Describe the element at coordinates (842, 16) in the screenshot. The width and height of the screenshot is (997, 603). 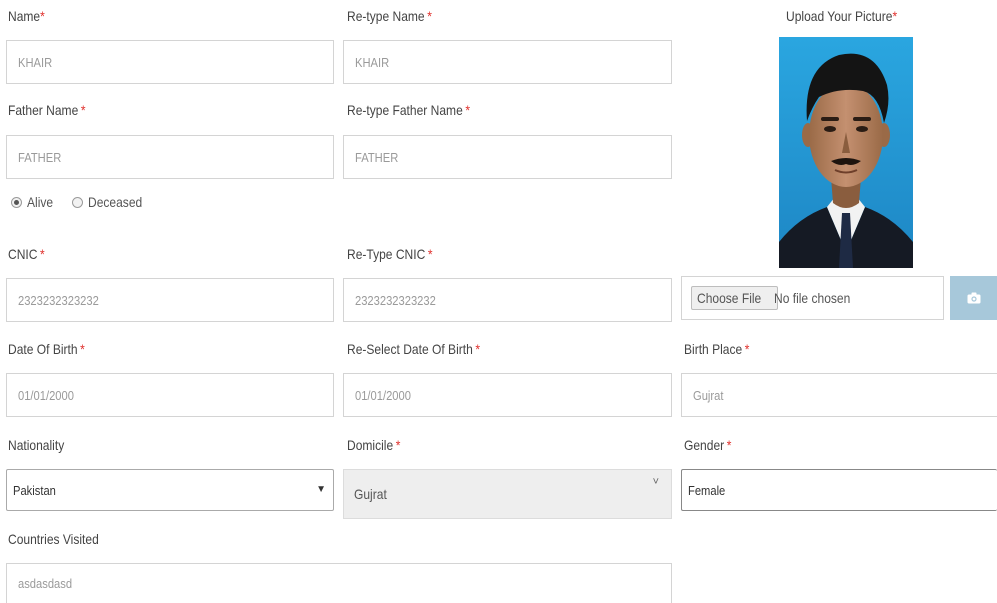
I see `upload-picture-label: Upload Your Picture*` at that location.